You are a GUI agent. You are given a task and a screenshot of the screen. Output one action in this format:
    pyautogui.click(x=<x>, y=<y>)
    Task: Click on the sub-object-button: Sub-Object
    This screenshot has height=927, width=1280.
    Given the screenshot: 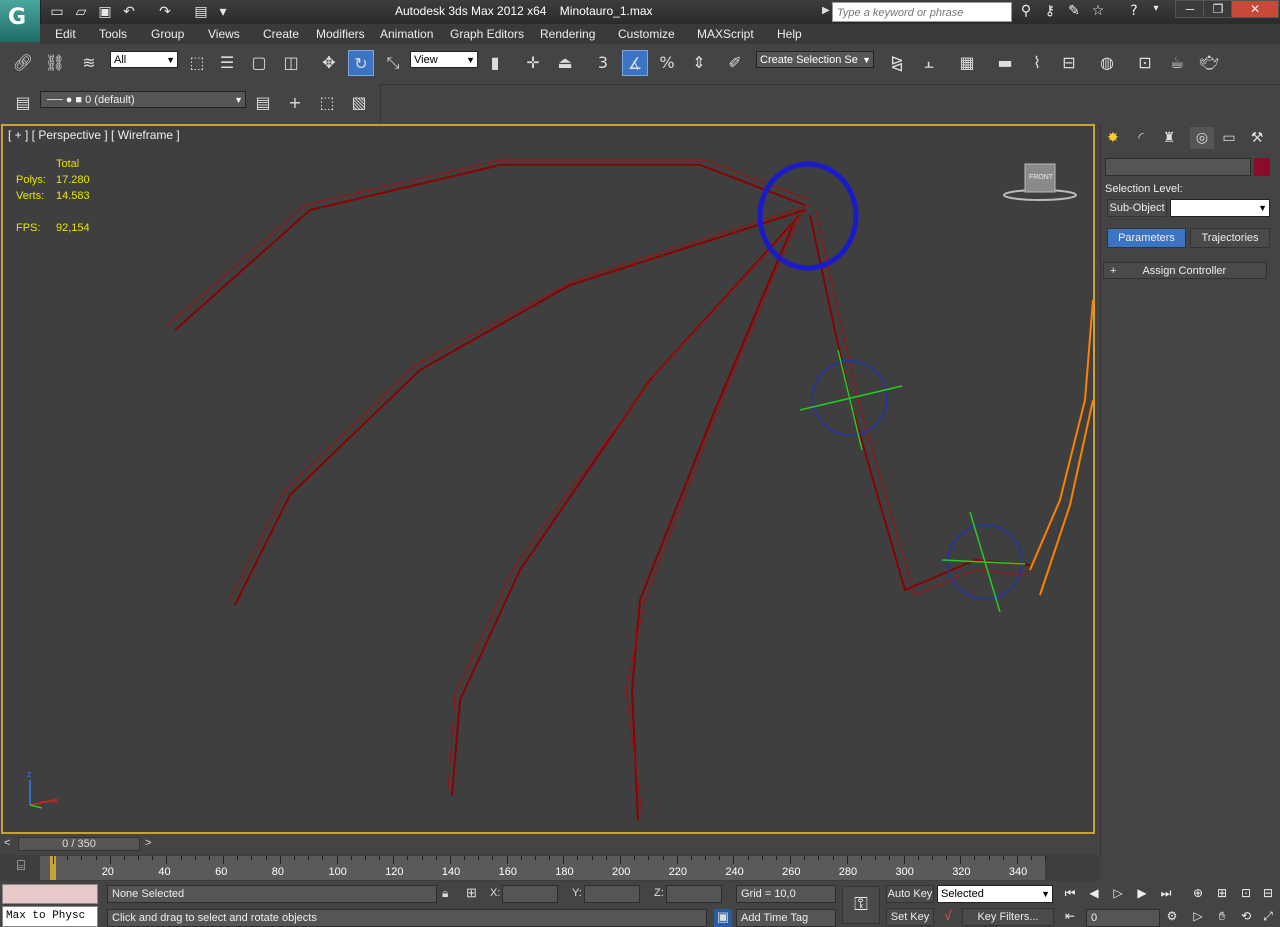 What is the action you would take?
    pyautogui.click(x=1137, y=208)
    